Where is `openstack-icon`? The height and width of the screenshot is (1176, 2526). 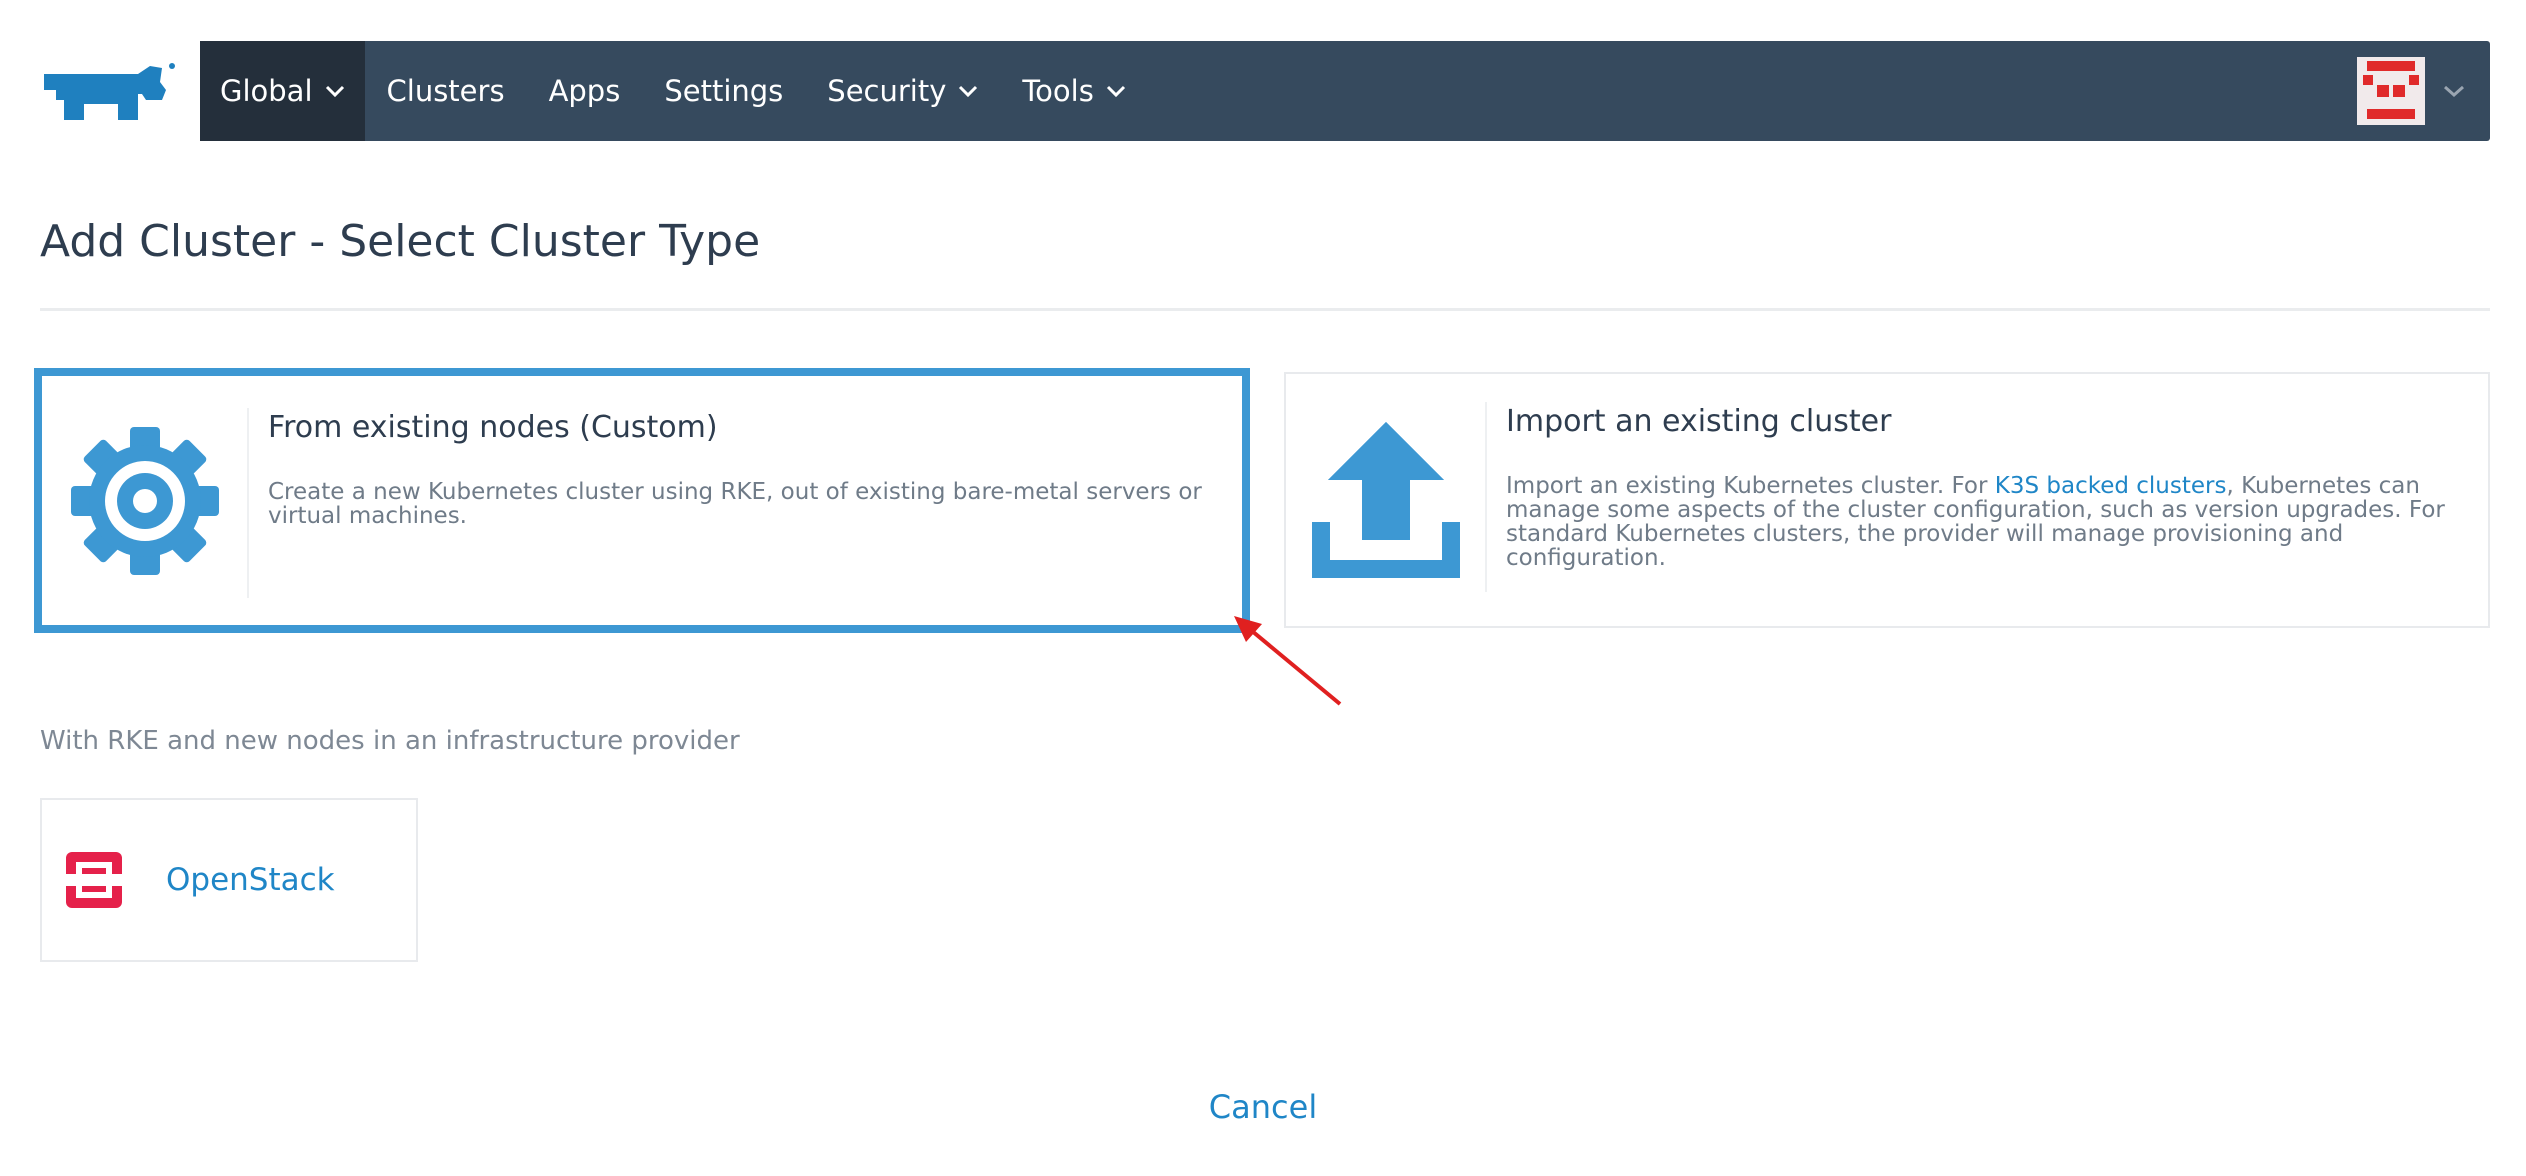 openstack-icon is located at coordinates (94, 880).